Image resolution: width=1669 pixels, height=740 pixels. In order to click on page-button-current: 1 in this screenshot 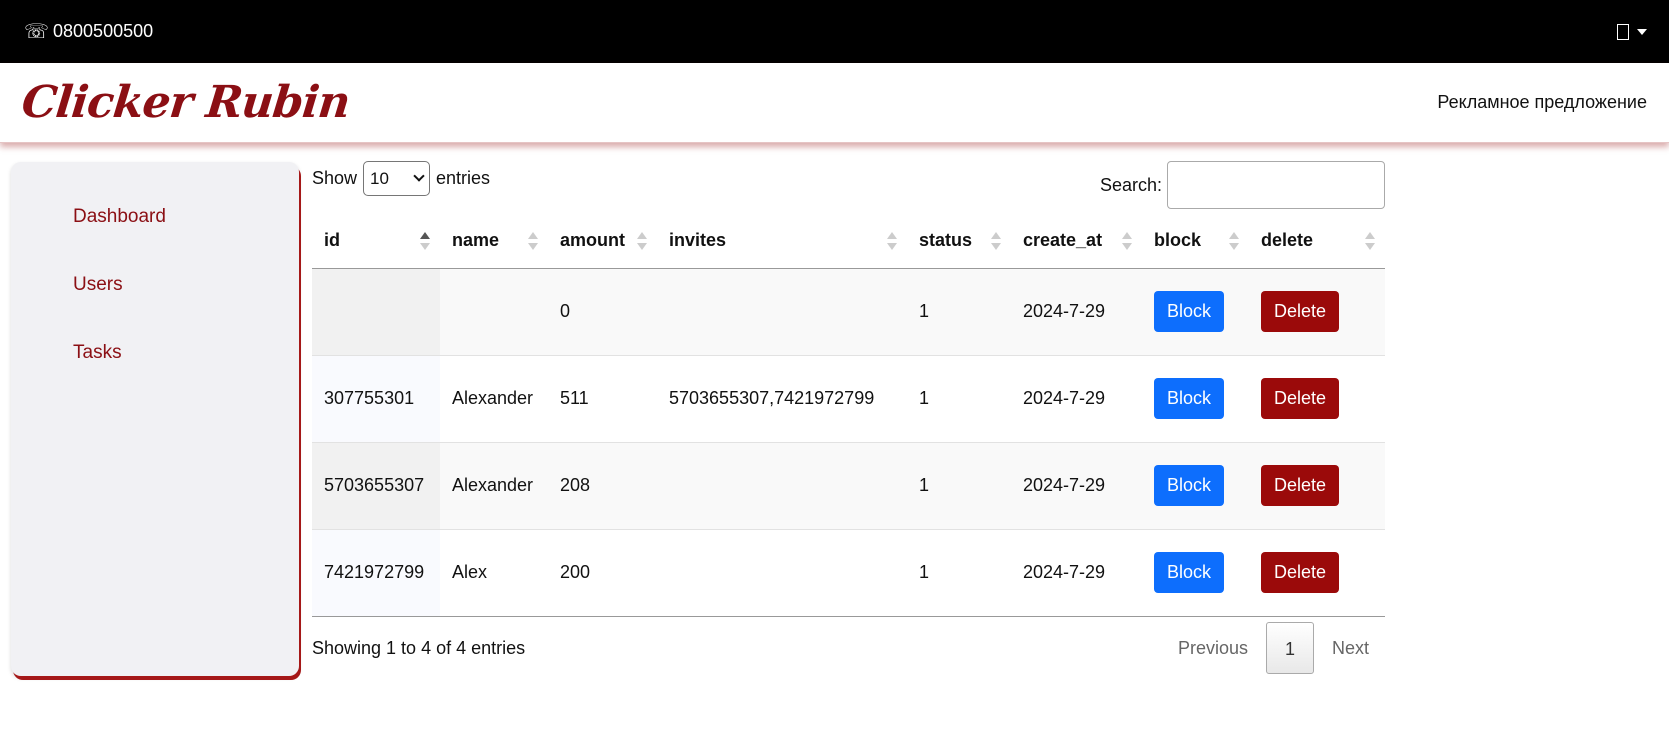, I will do `click(1289, 648)`.